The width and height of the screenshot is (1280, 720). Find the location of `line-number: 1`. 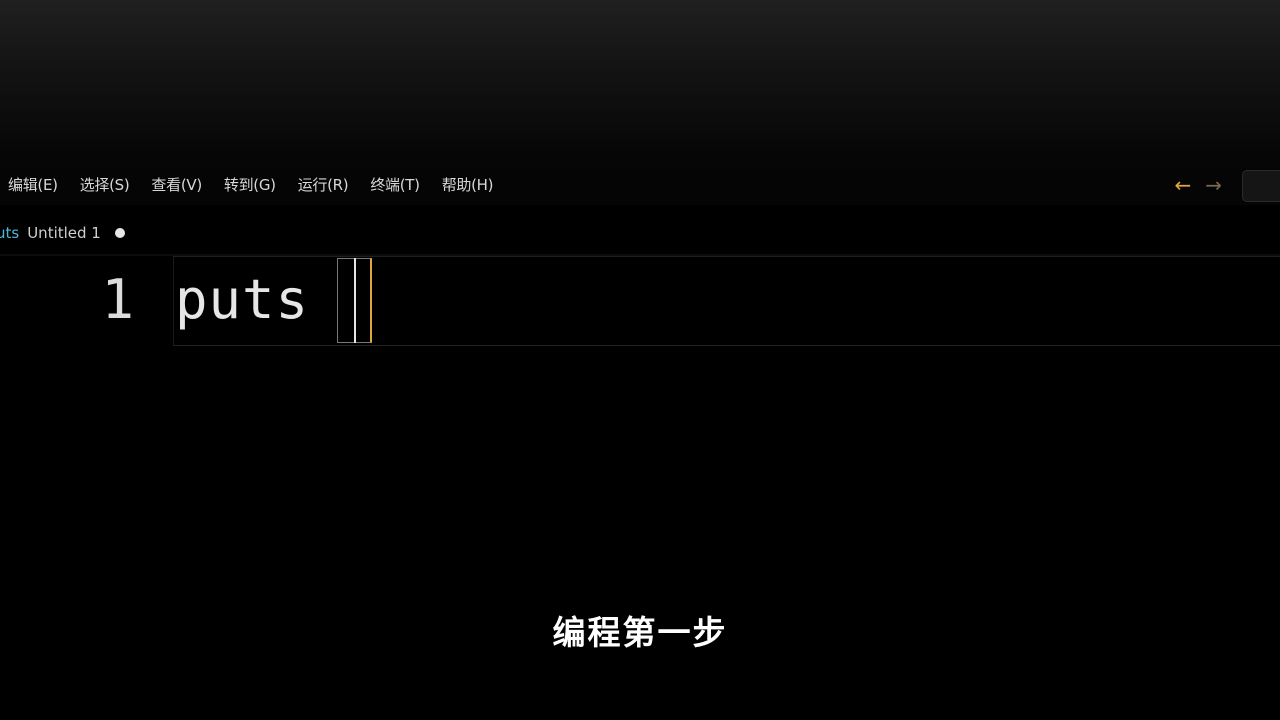

line-number: 1 is located at coordinates (117, 299).